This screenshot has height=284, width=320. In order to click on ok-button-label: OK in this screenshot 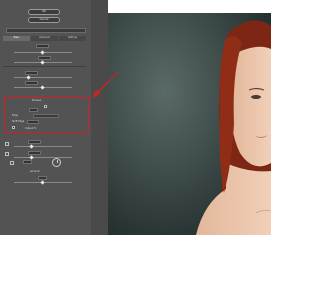, I will do `click(44, 11)`.